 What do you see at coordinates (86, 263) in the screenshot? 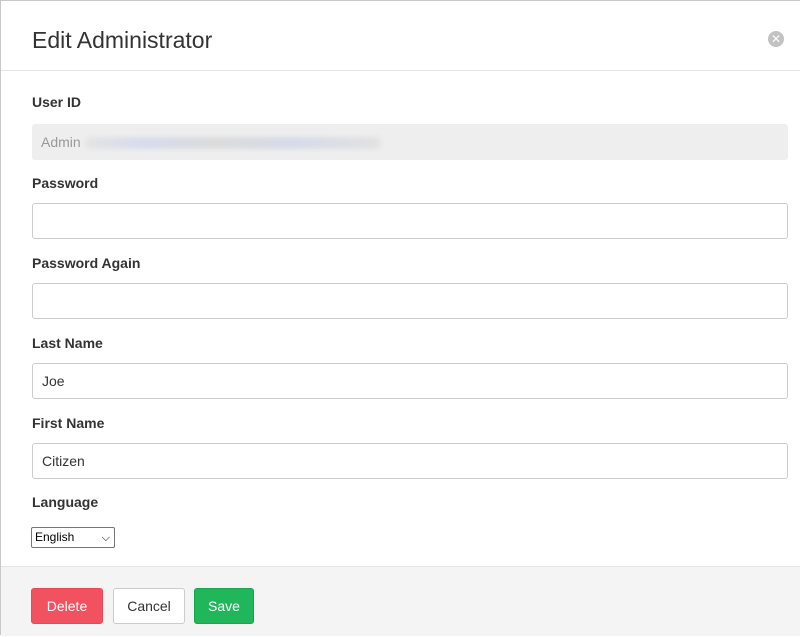
I see `password-again-label: Password Again` at bounding box center [86, 263].